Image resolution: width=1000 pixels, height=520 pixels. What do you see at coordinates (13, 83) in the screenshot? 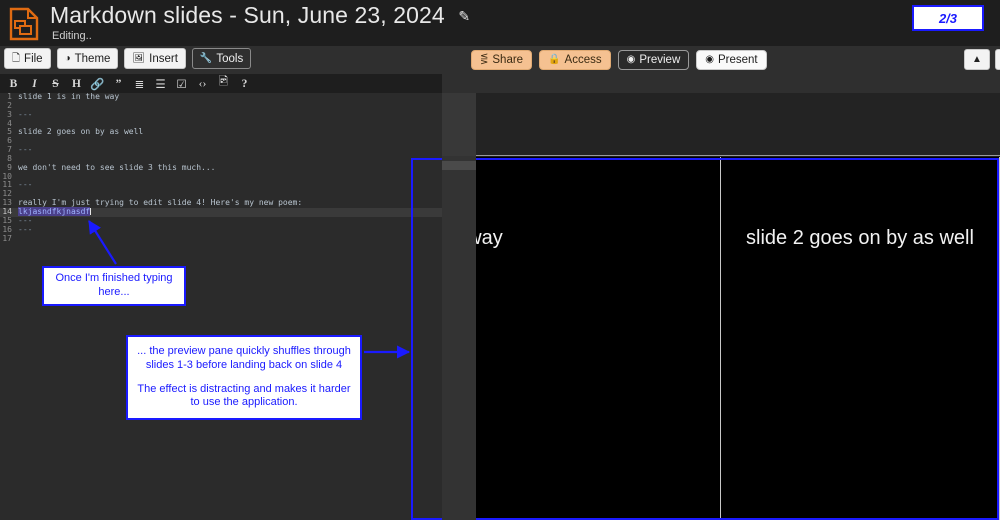
I see `bold-button: B` at bounding box center [13, 83].